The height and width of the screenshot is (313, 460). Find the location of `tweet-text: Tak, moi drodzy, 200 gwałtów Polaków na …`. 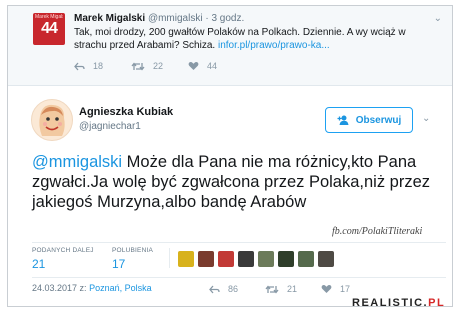

tweet-text: Tak, moi drodzy, 200 gwałtów Polaków na … is located at coordinates (249, 39).